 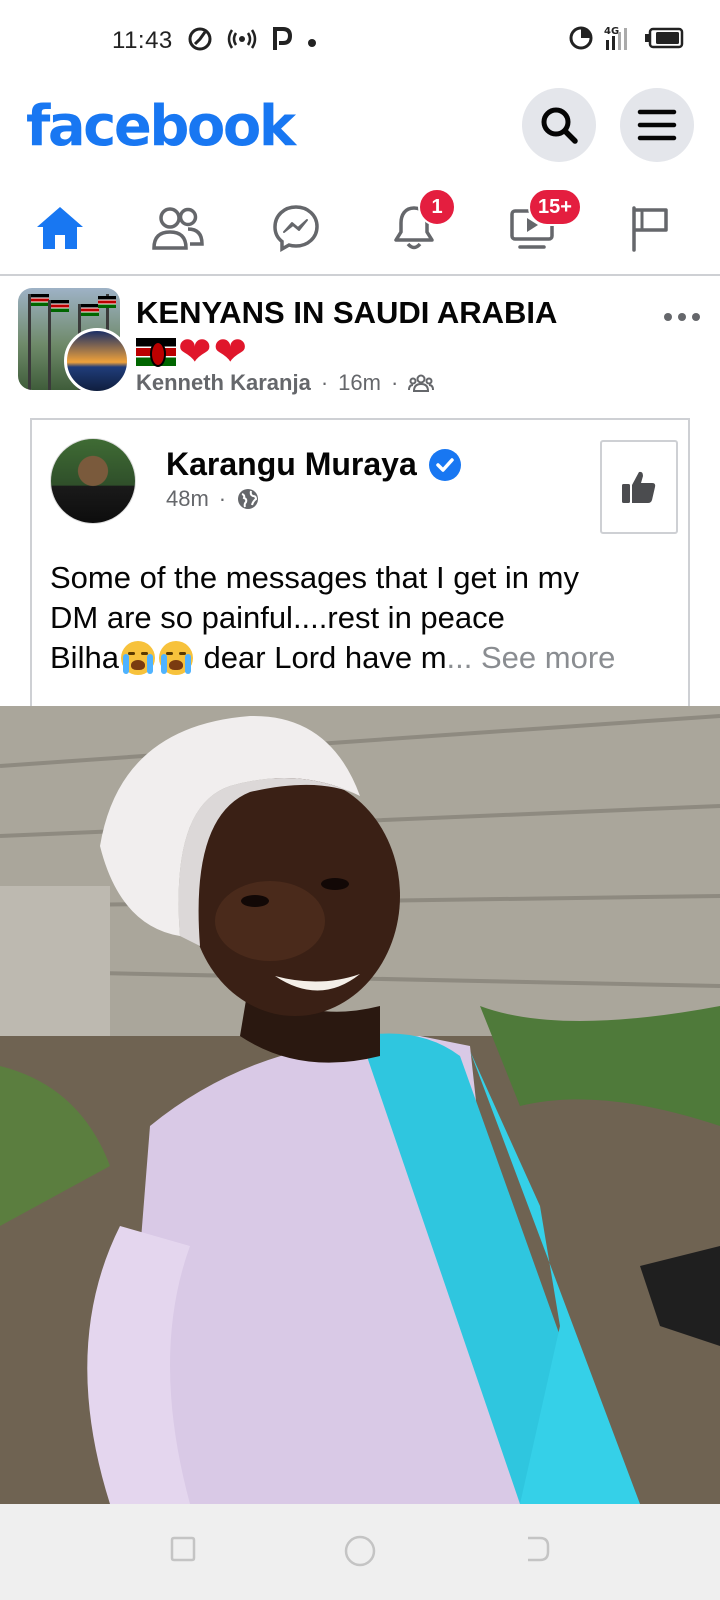 I want to click on tab-watch: 15+, so click(x=532, y=228).